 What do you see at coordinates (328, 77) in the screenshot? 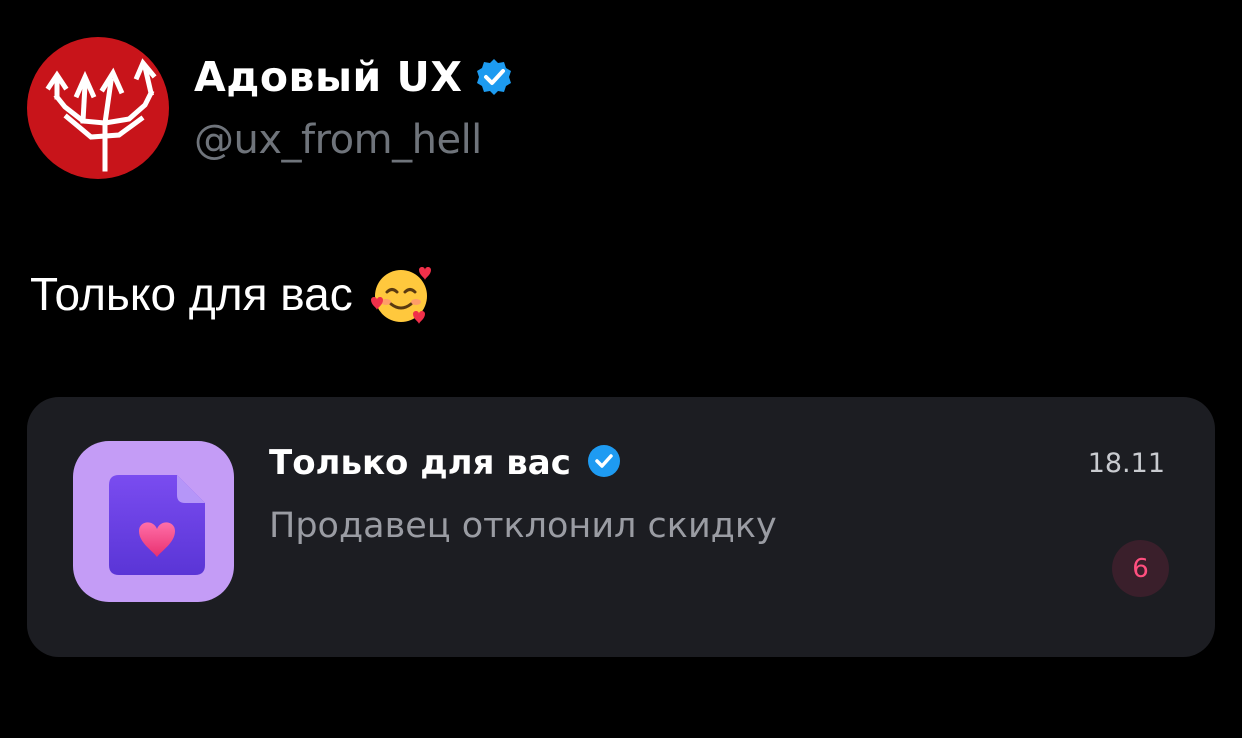
I see `author-name: Адовый UX` at bounding box center [328, 77].